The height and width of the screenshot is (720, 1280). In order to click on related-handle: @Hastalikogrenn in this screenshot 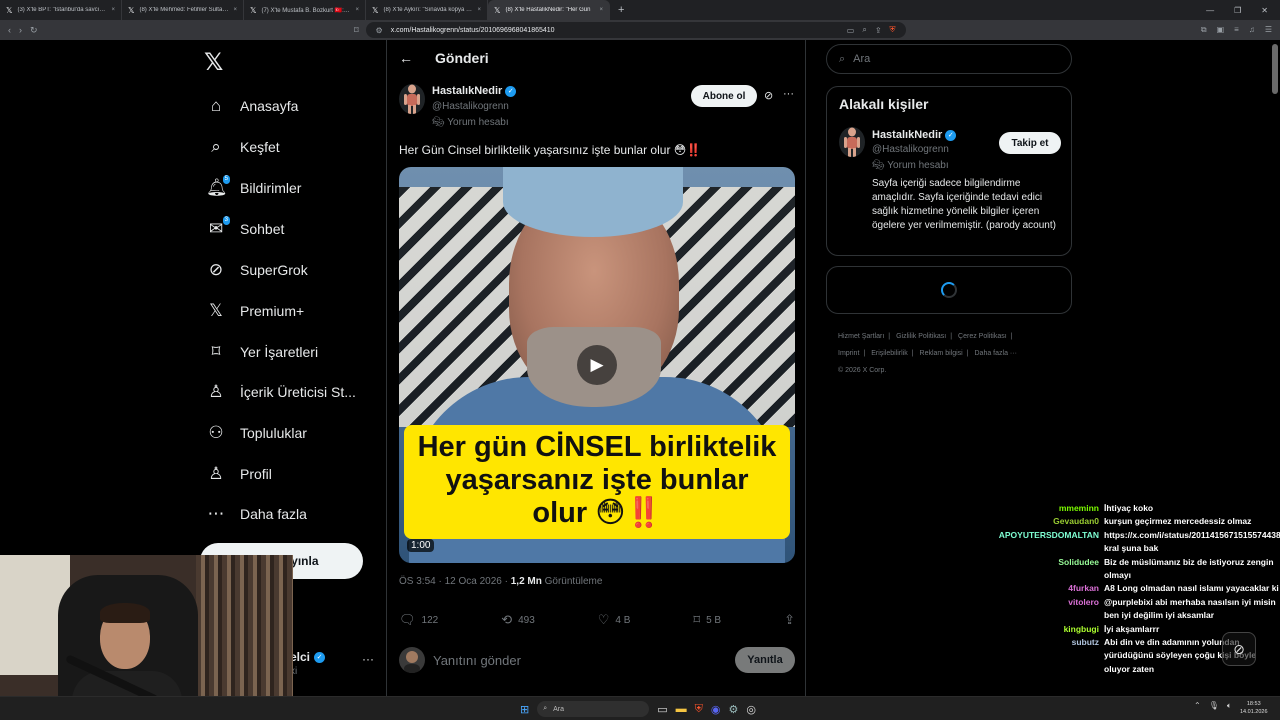, I will do `click(910, 149)`.